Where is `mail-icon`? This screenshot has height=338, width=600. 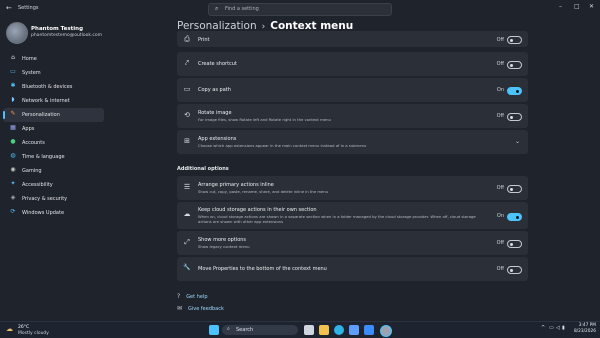
mail-icon is located at coordinates (369, 330).